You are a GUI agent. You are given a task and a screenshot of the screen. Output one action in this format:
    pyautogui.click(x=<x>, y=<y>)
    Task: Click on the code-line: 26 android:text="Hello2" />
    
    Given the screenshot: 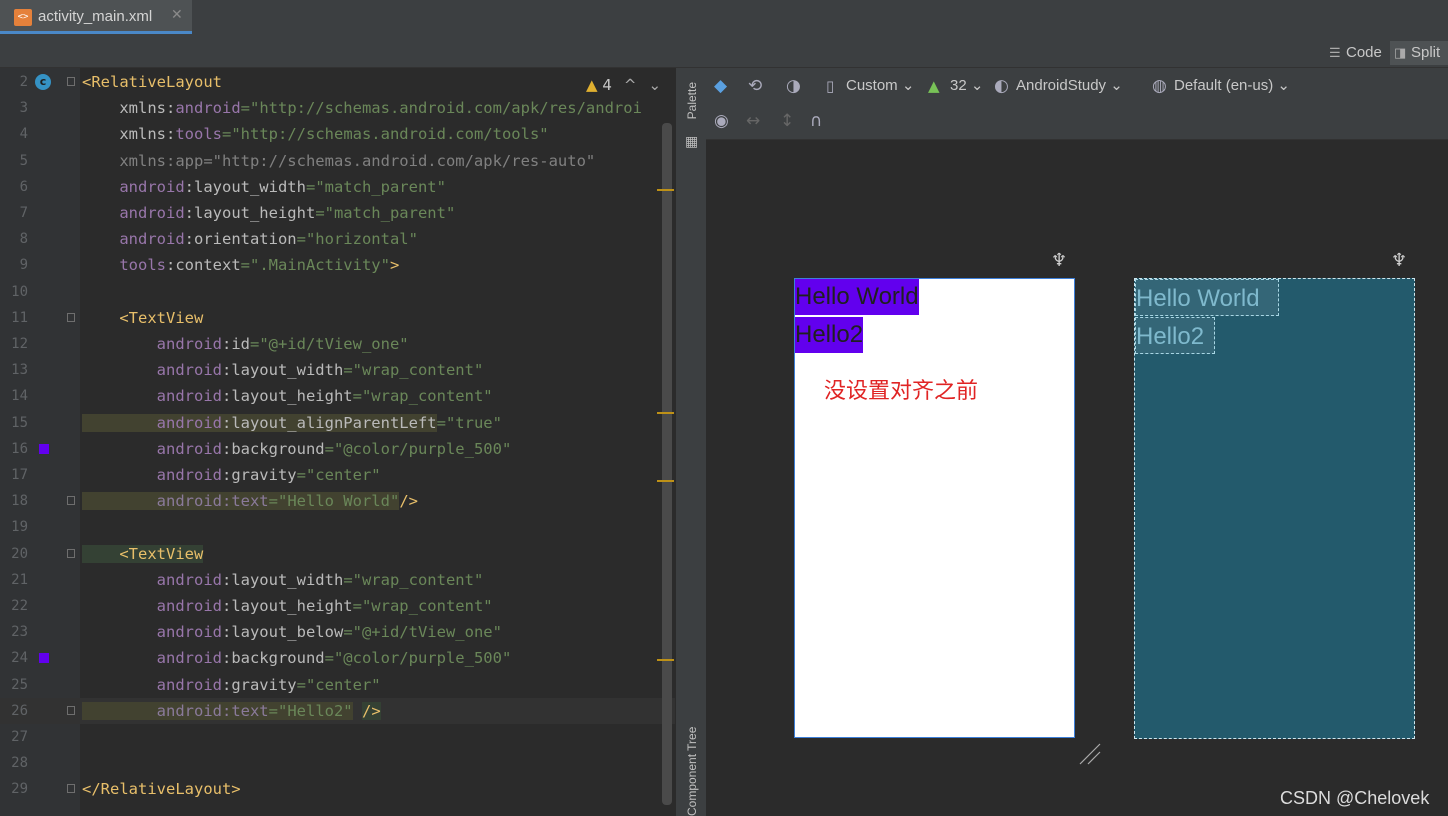 What is the action you would take?
    pyautogui.click(x=337, y=710)
    